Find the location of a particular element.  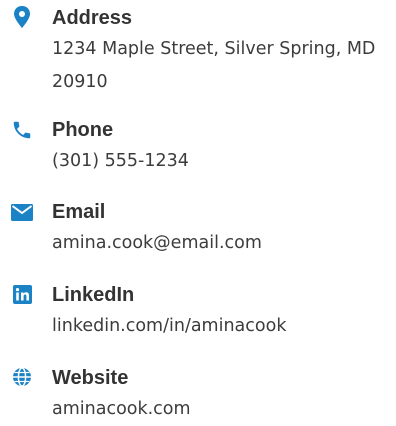

address-label: Address is located at coordinates (92, 18).